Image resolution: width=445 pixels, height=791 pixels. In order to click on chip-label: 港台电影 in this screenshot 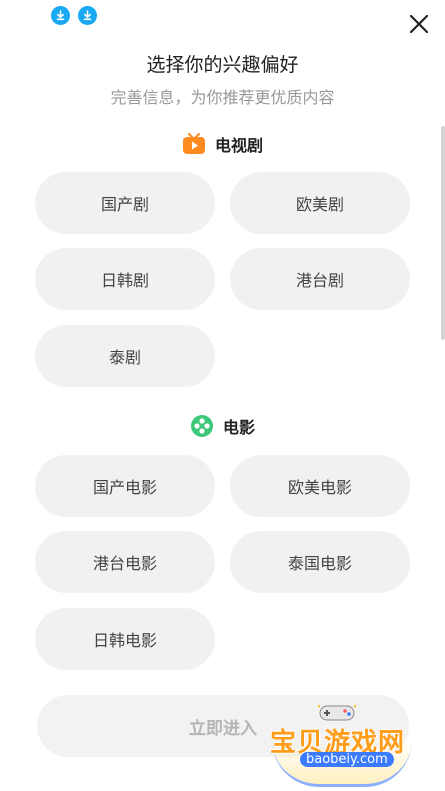, I will do `click(124, 563)`.